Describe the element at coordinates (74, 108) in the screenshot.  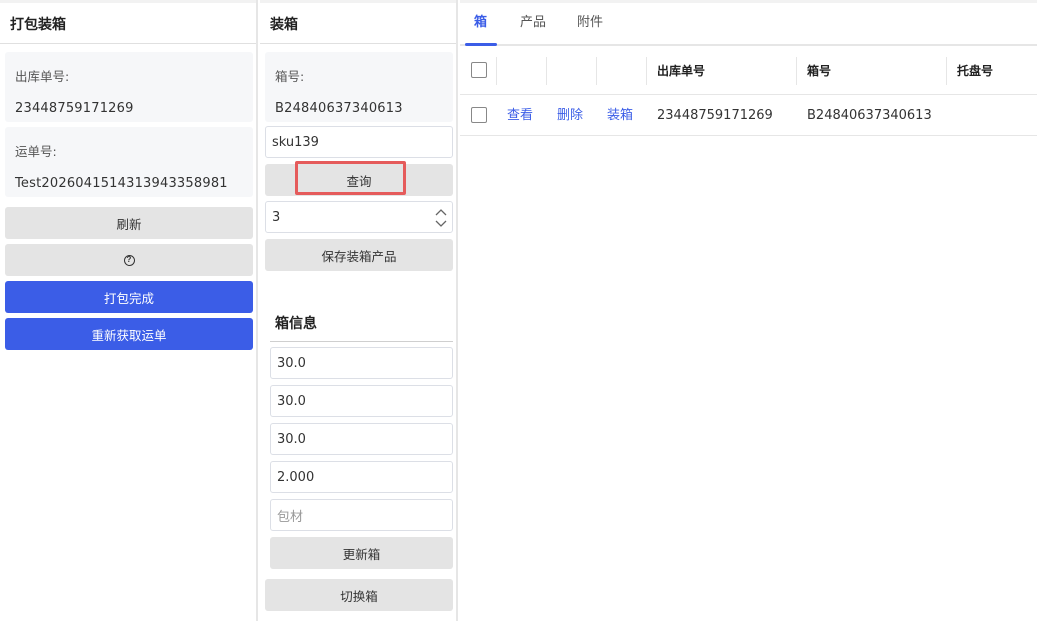
I see `outbound-value: 23448759171269` at that location.